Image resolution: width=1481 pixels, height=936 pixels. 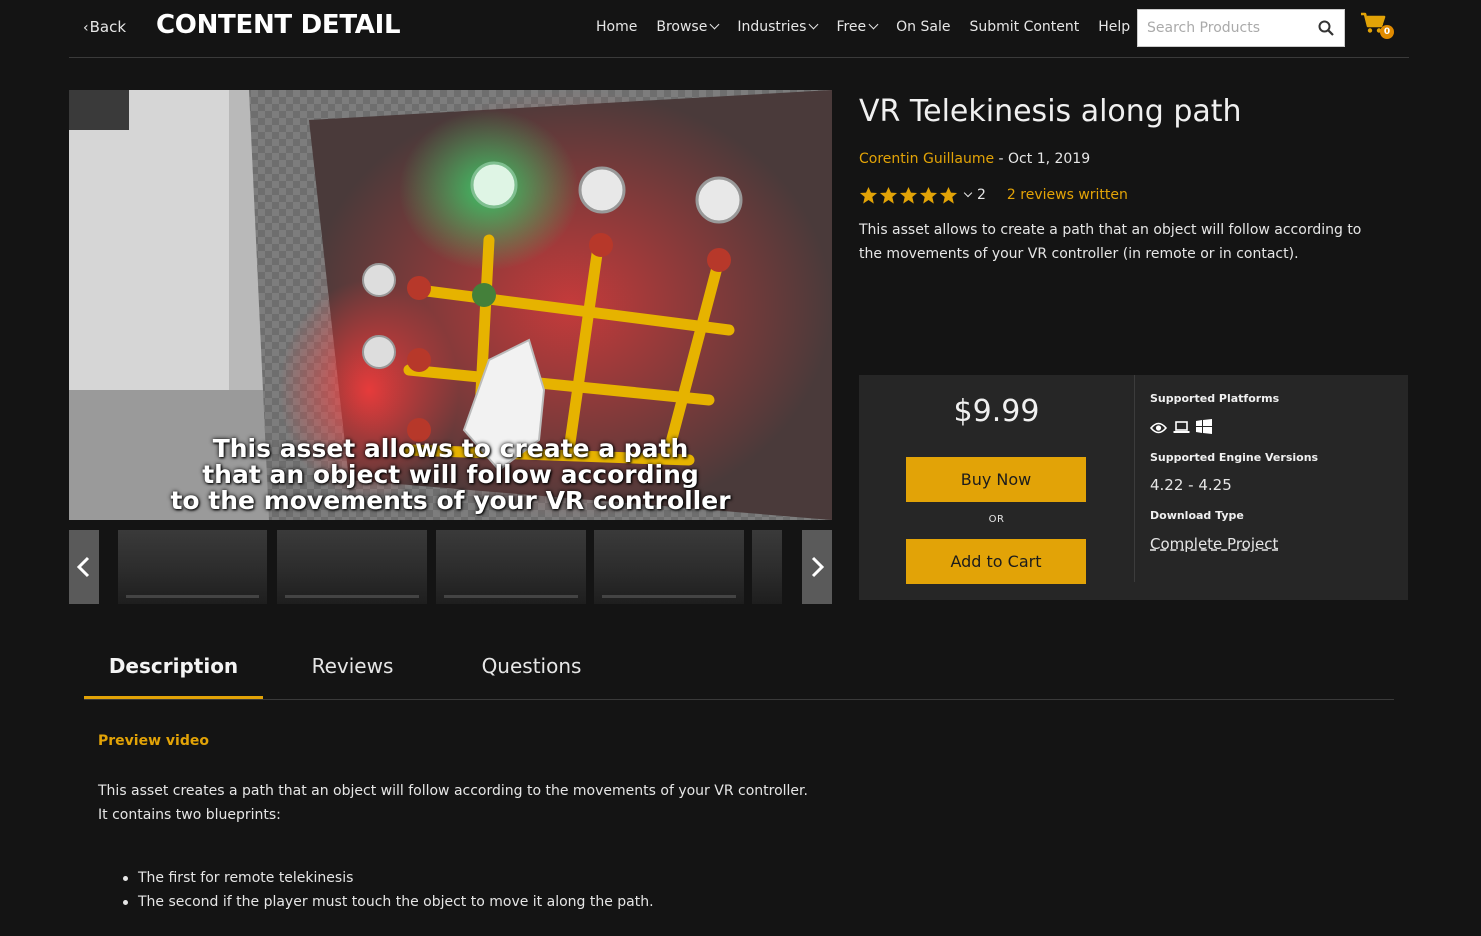 I want to click on nav-submit-content: Submit Content, so click(x=1024, y=27).